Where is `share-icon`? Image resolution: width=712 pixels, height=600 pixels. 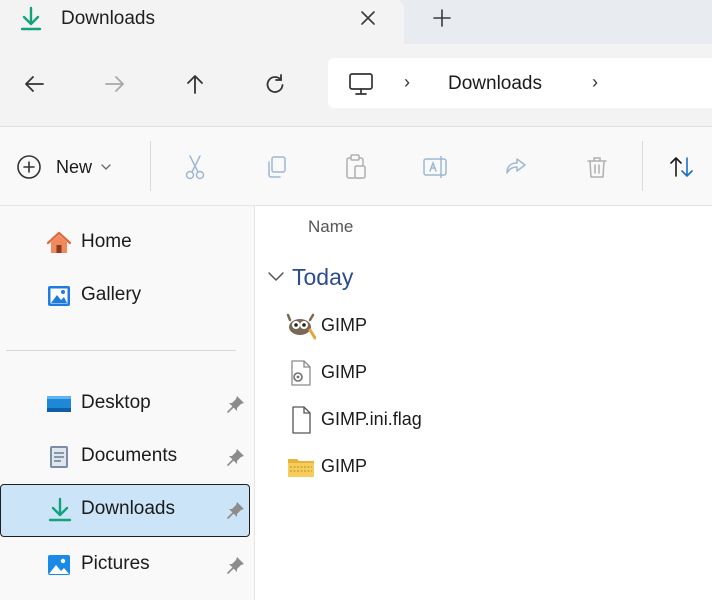 share-icon is located at coordinates (516, 166).